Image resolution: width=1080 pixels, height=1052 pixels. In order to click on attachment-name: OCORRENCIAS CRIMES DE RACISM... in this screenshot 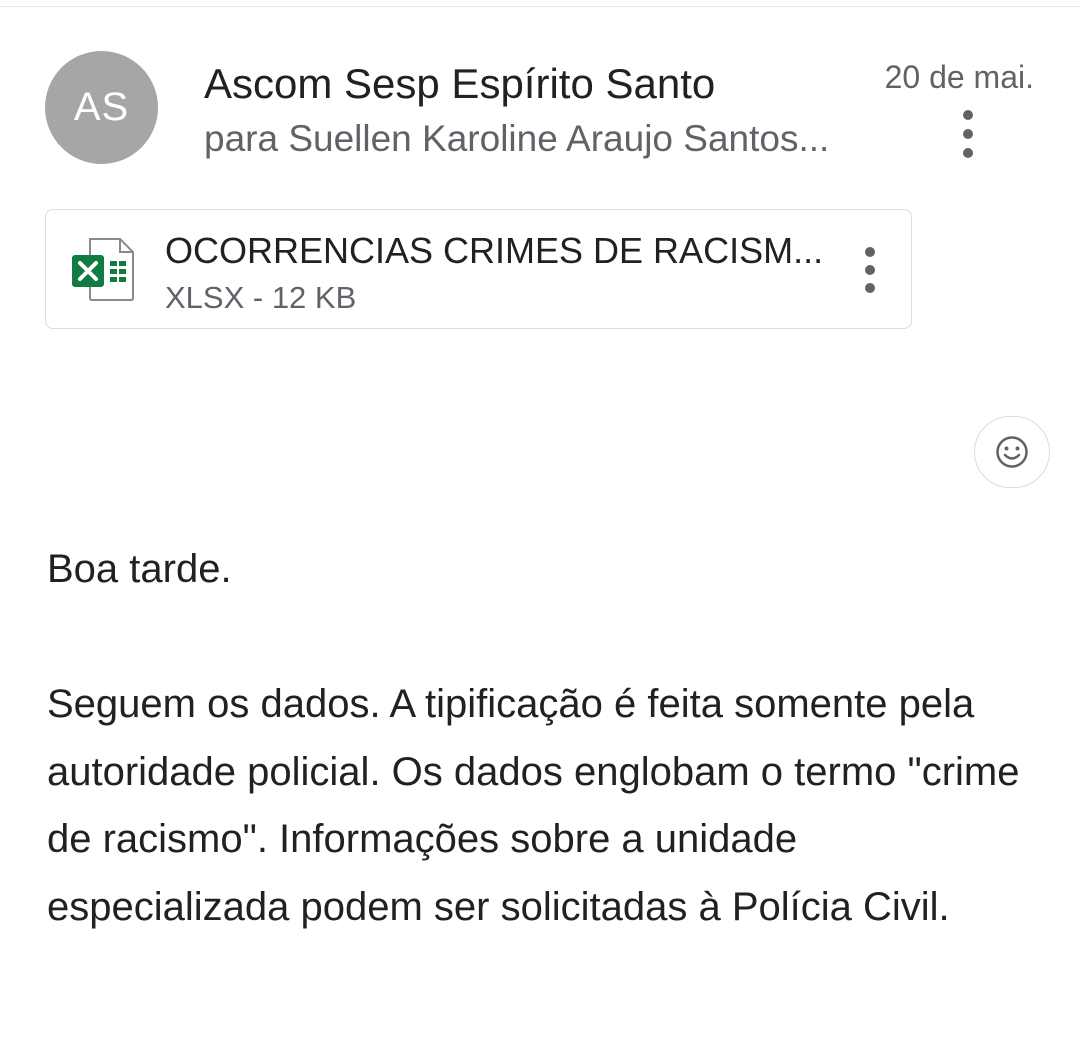, I will do `click(494, 250)`.